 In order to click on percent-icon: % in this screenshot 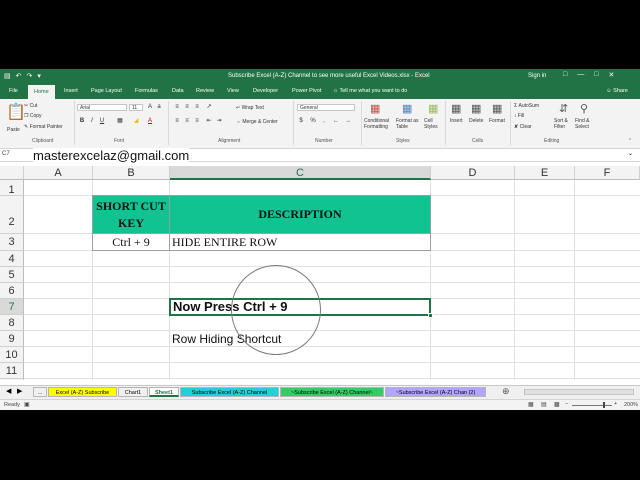, I will do `click(313, 121)`.